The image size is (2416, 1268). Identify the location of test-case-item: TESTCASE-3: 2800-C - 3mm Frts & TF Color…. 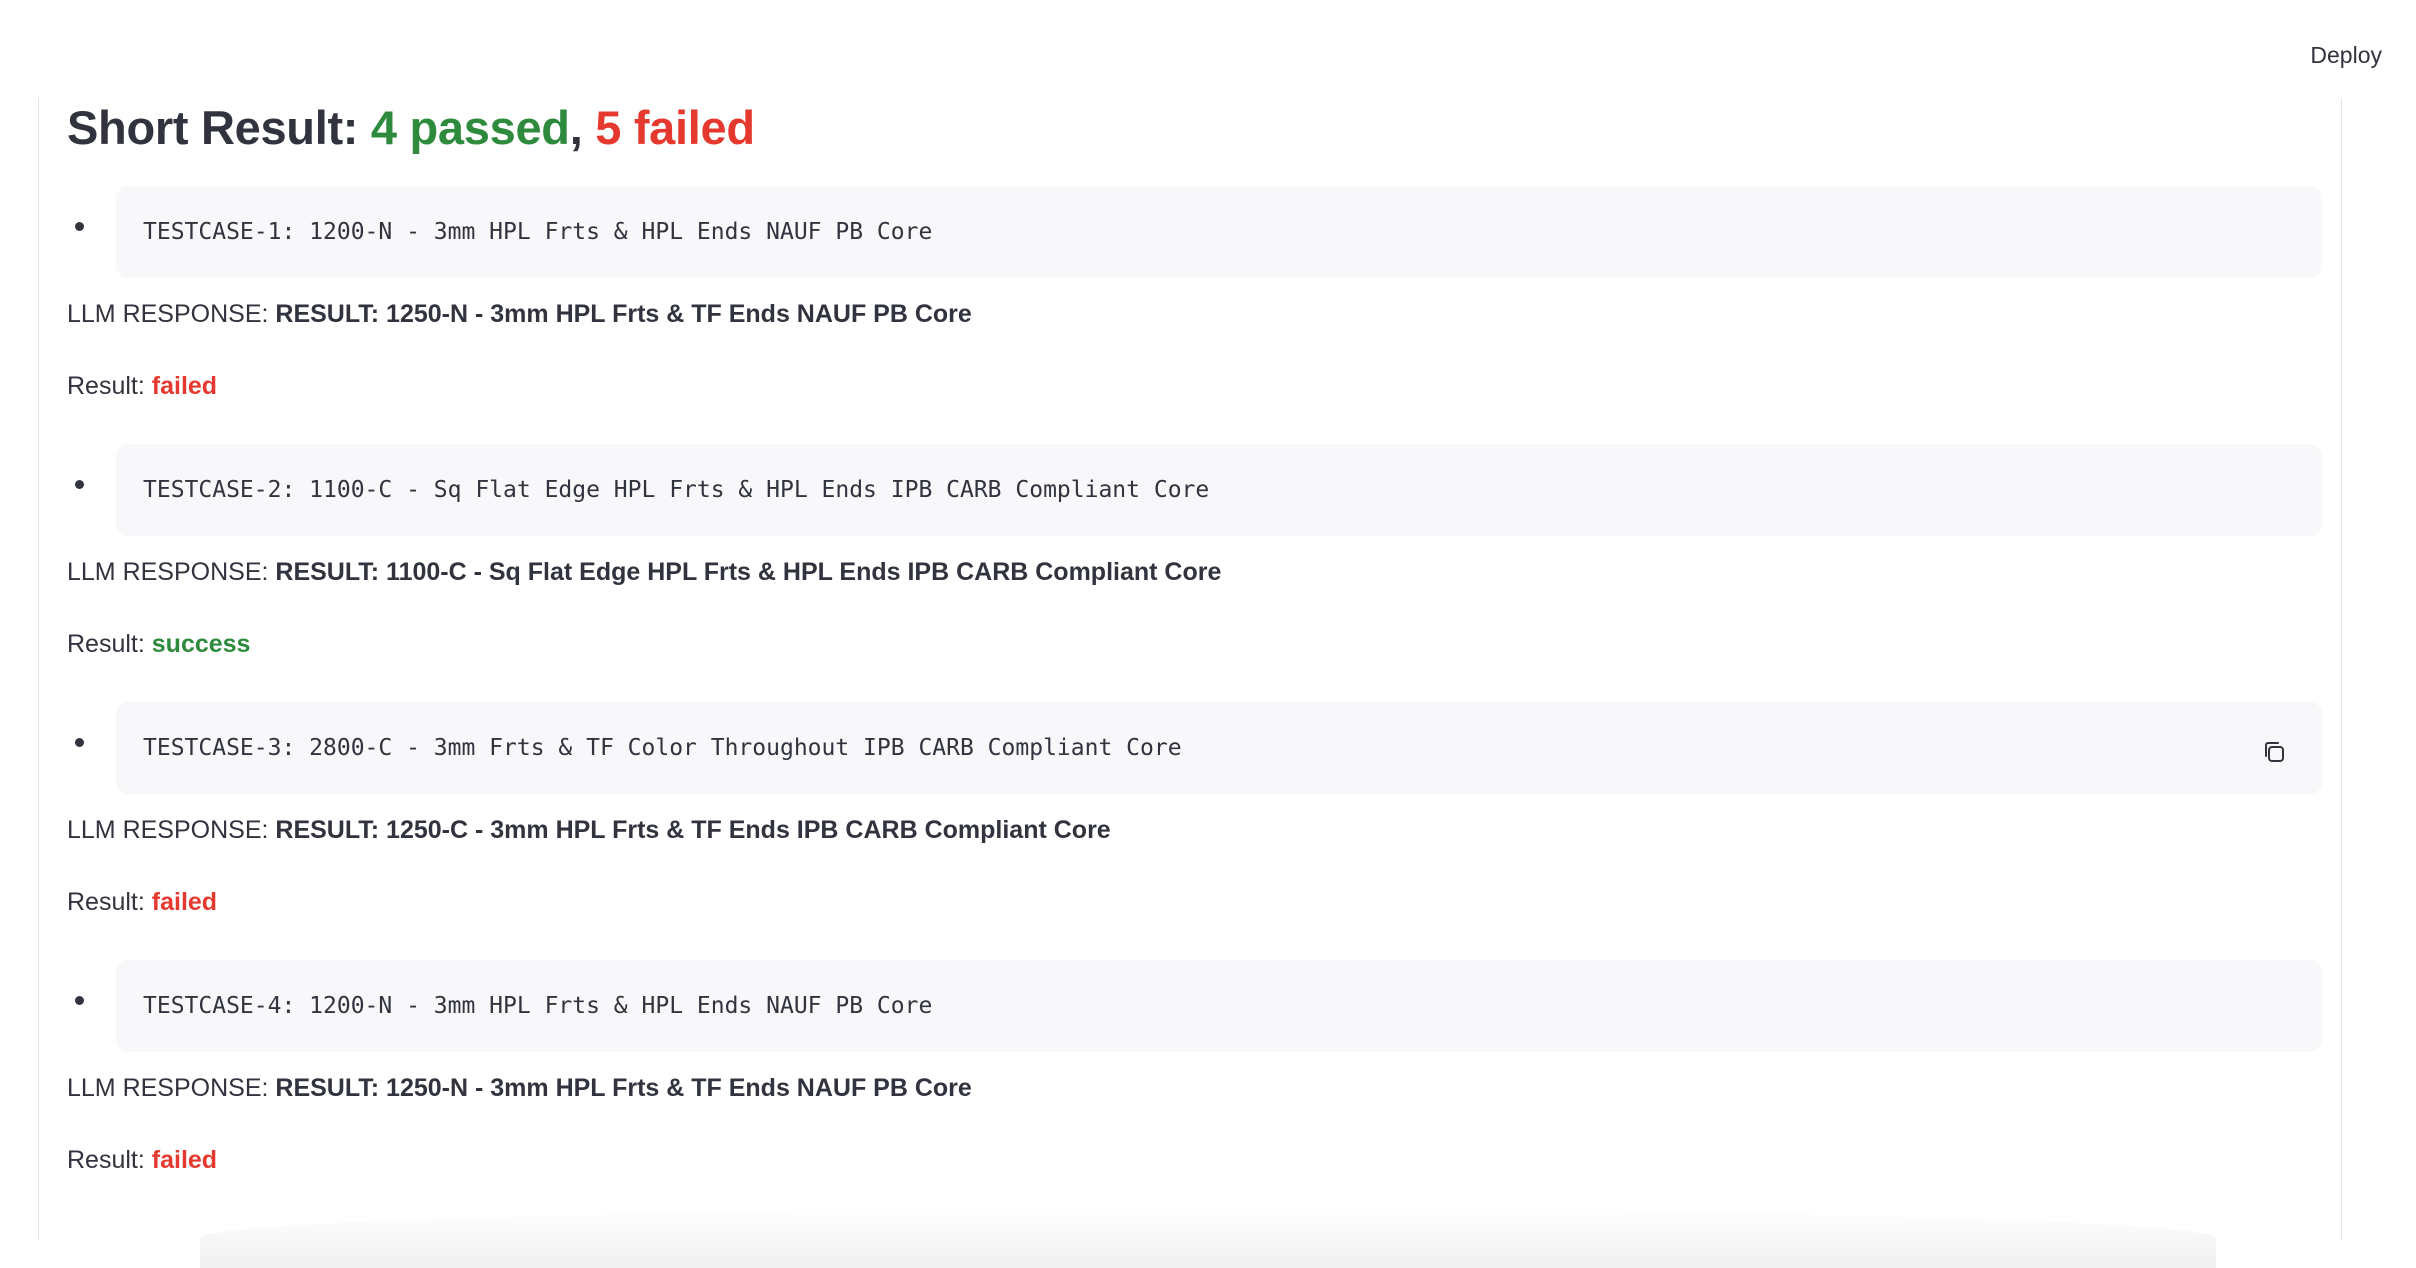
(1195, 748).